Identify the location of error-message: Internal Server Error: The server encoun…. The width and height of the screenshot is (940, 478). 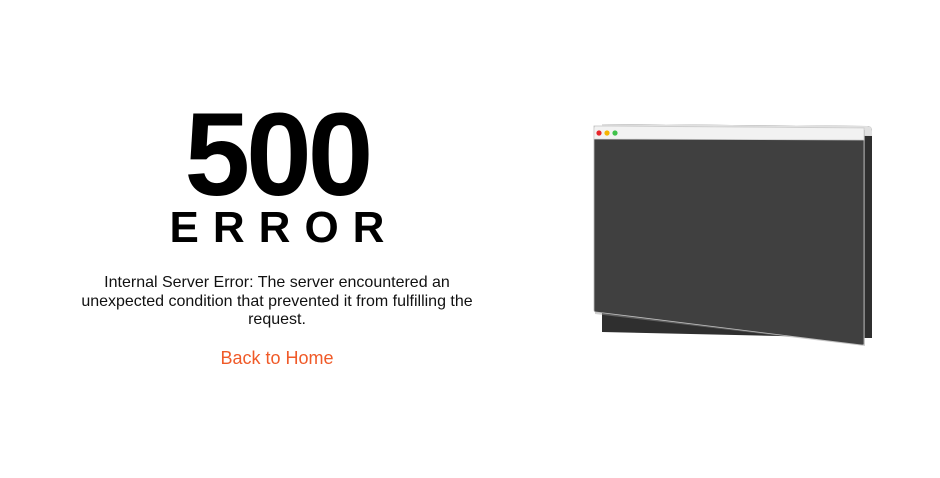
(277, 301).